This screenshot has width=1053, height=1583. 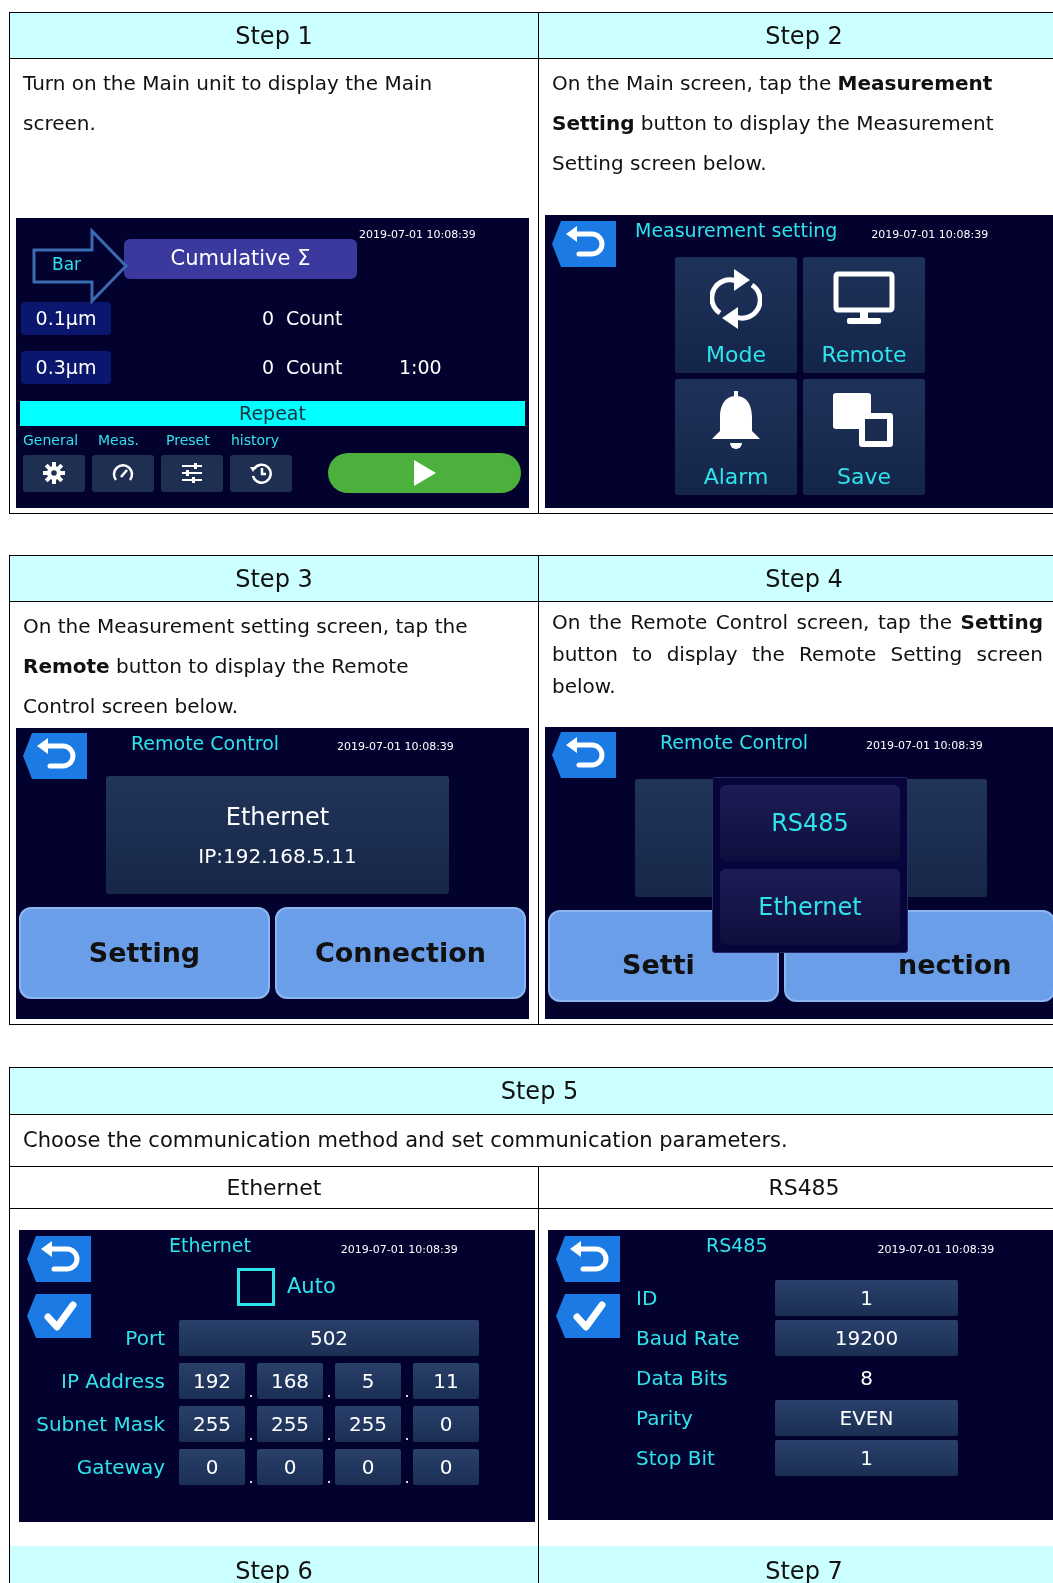 What do you see at coordinates (120, 1467) in the screenshot?
I see `field-label: Gateway` at bounding box center [120, 1467].